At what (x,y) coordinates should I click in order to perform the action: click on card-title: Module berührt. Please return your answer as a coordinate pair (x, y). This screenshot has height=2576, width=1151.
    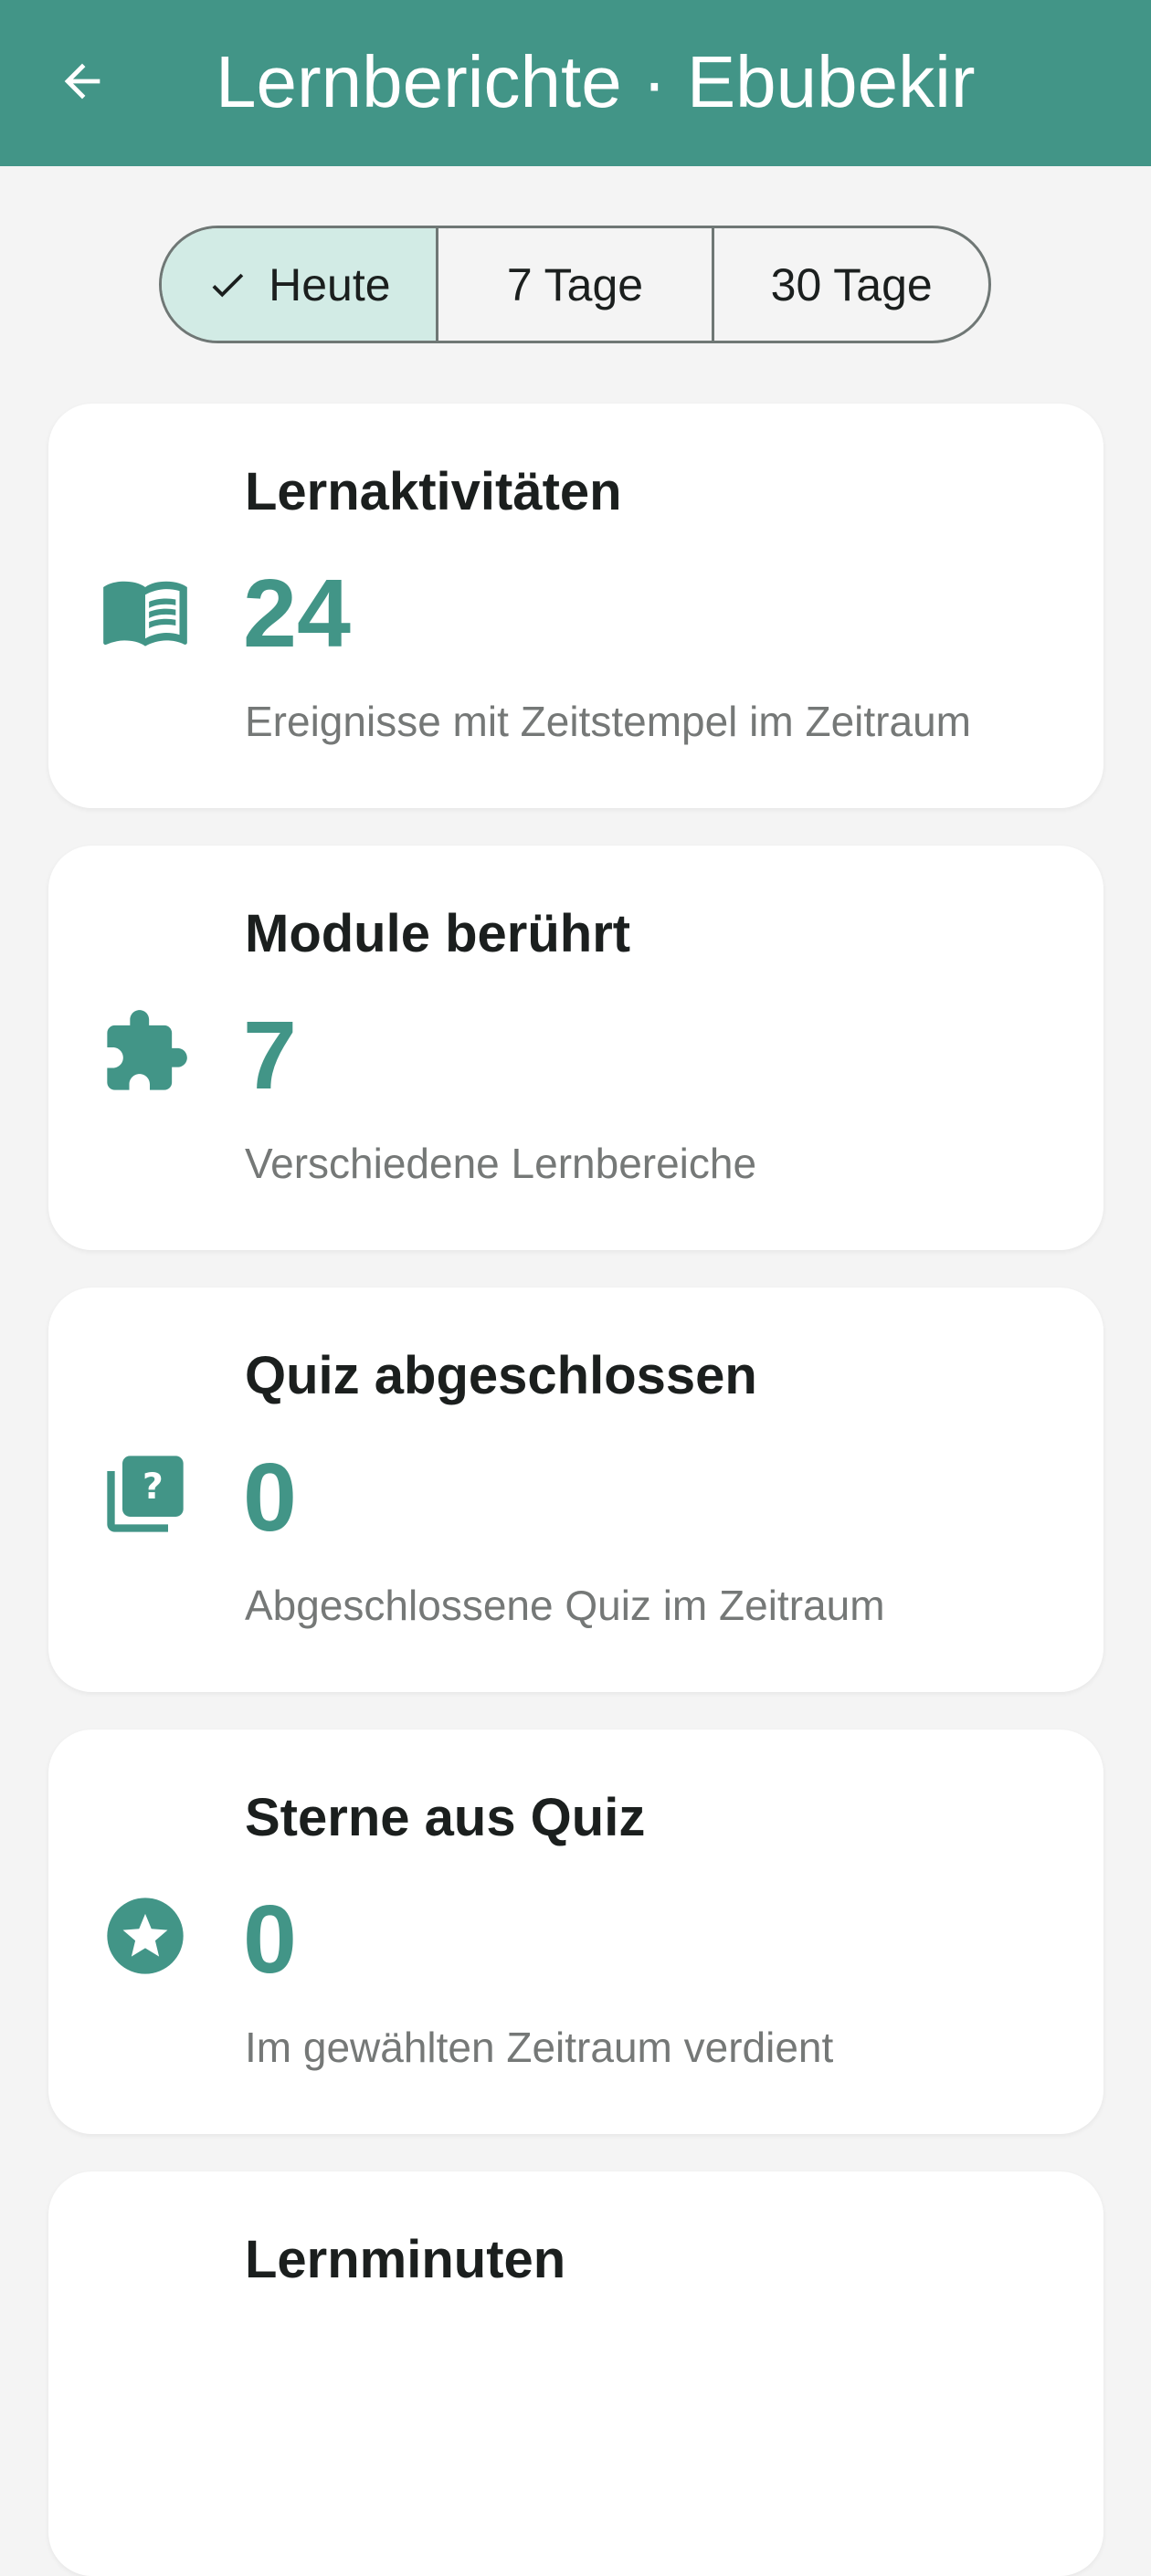
    Looking at the image, I should click on (438, 933).